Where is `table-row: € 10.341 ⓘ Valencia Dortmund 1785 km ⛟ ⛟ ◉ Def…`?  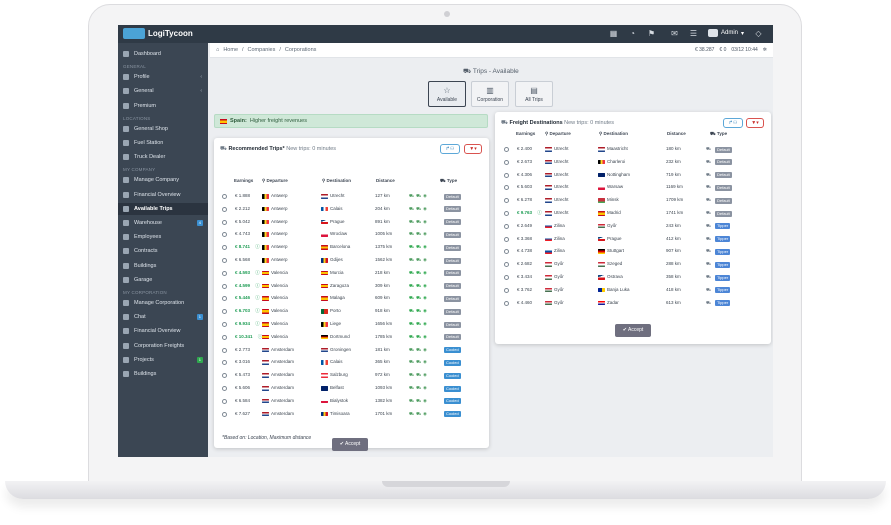 table-row: € 10.341 ⓘ Valencia Dortmund 1785 km ⛟ ⛟ ◉ Def… is located at coordinates (351, 337).